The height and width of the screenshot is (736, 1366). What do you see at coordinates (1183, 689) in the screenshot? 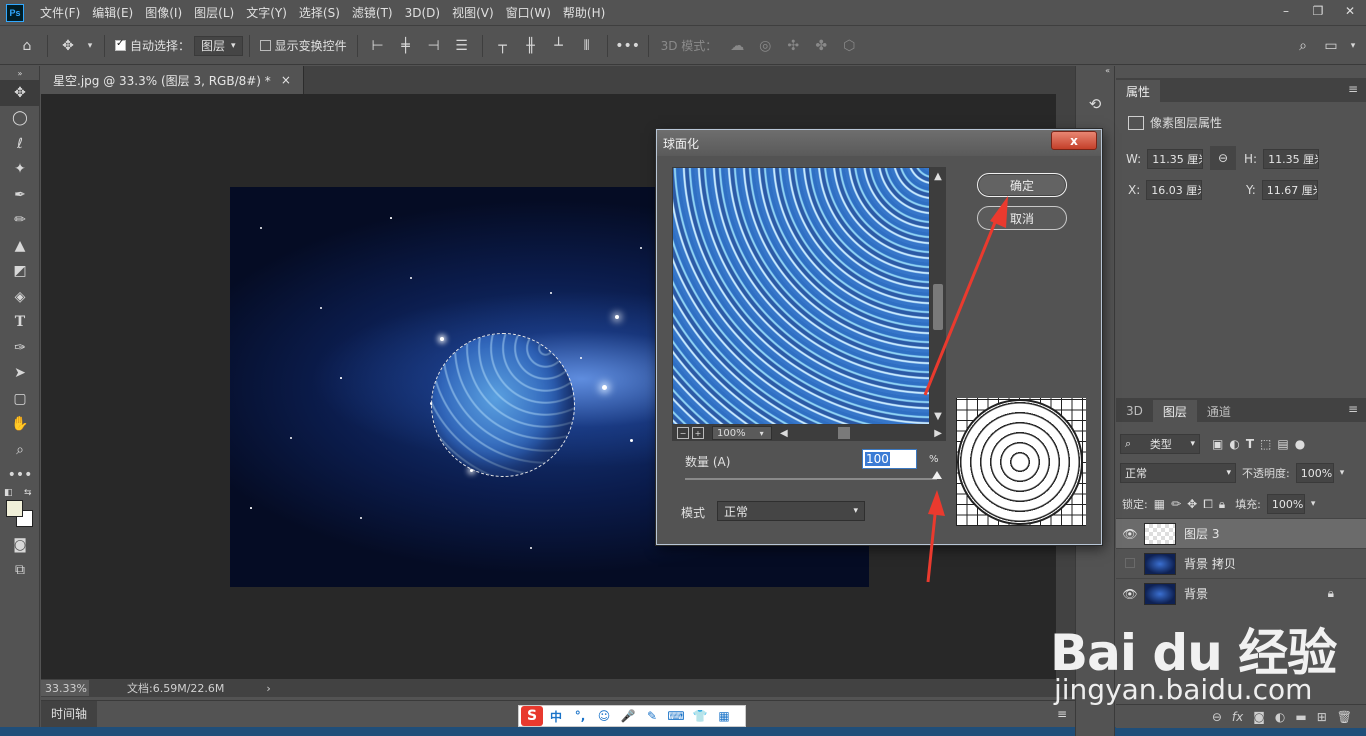
I see `watermark-url: jingyan.baidu.com` at bounding box center [1183, 689].